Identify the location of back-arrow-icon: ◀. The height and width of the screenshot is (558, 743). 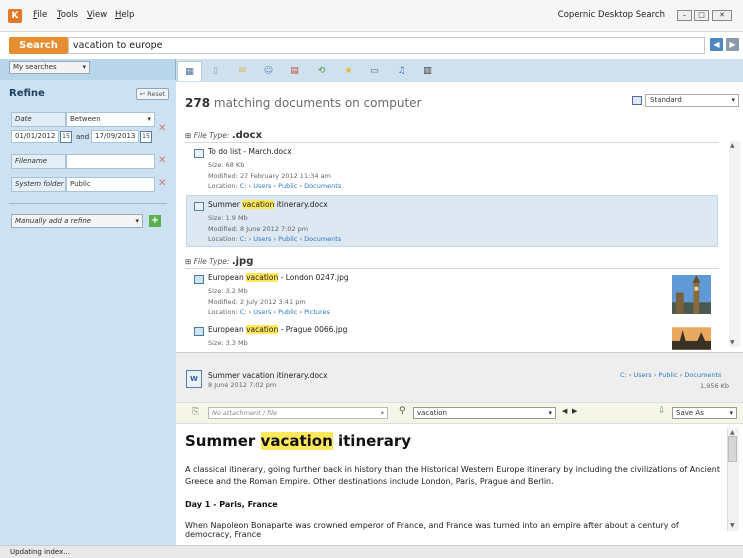
(716, 44).